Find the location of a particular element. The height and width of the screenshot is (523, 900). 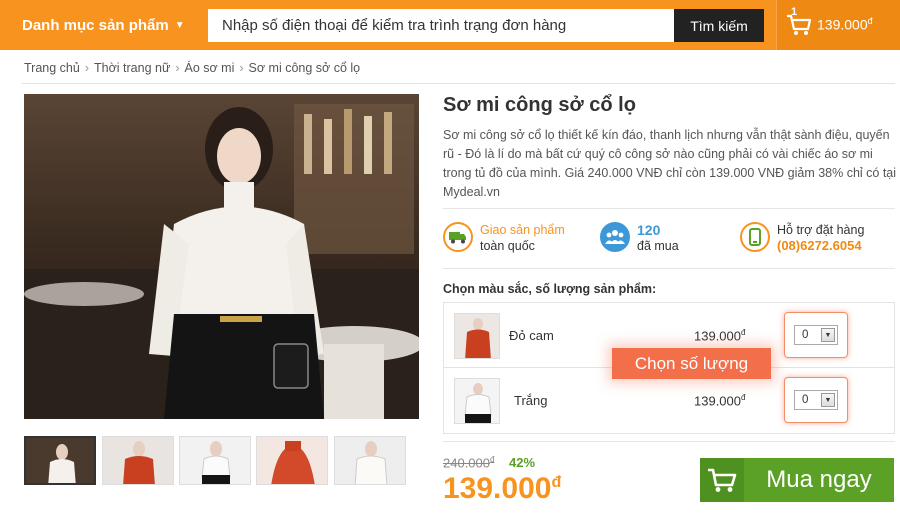

category-menu-button: Danh mục sản phẩm ▼ is located at coordinates (100, 25).